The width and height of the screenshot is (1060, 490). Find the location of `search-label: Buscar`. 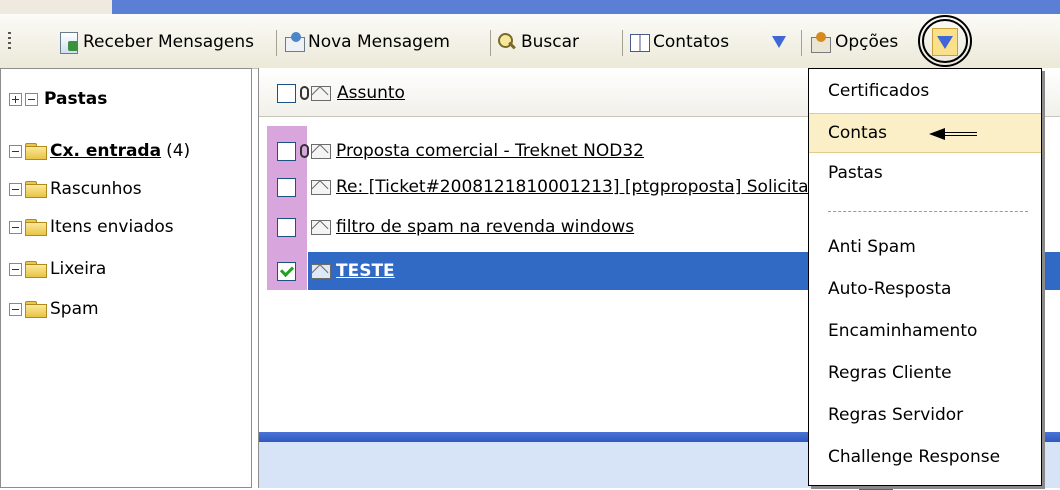

search-label: Buscar is located at coordinates (550, 42).